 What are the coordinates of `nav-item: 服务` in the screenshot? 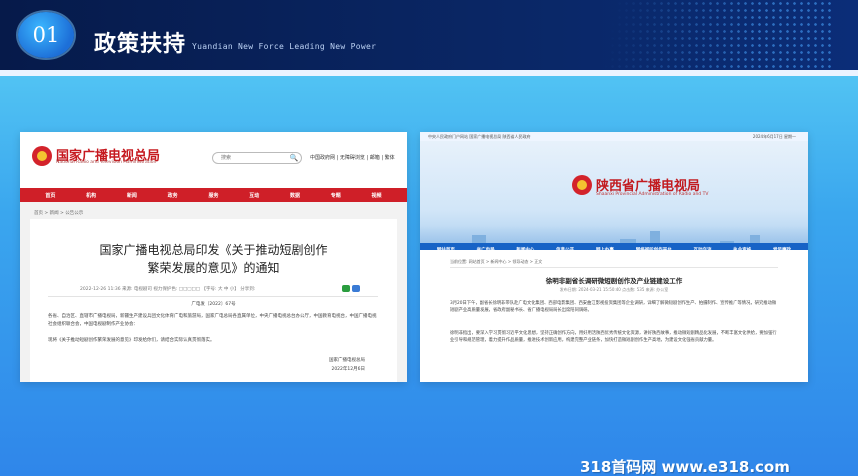 It's located at (213, 195).